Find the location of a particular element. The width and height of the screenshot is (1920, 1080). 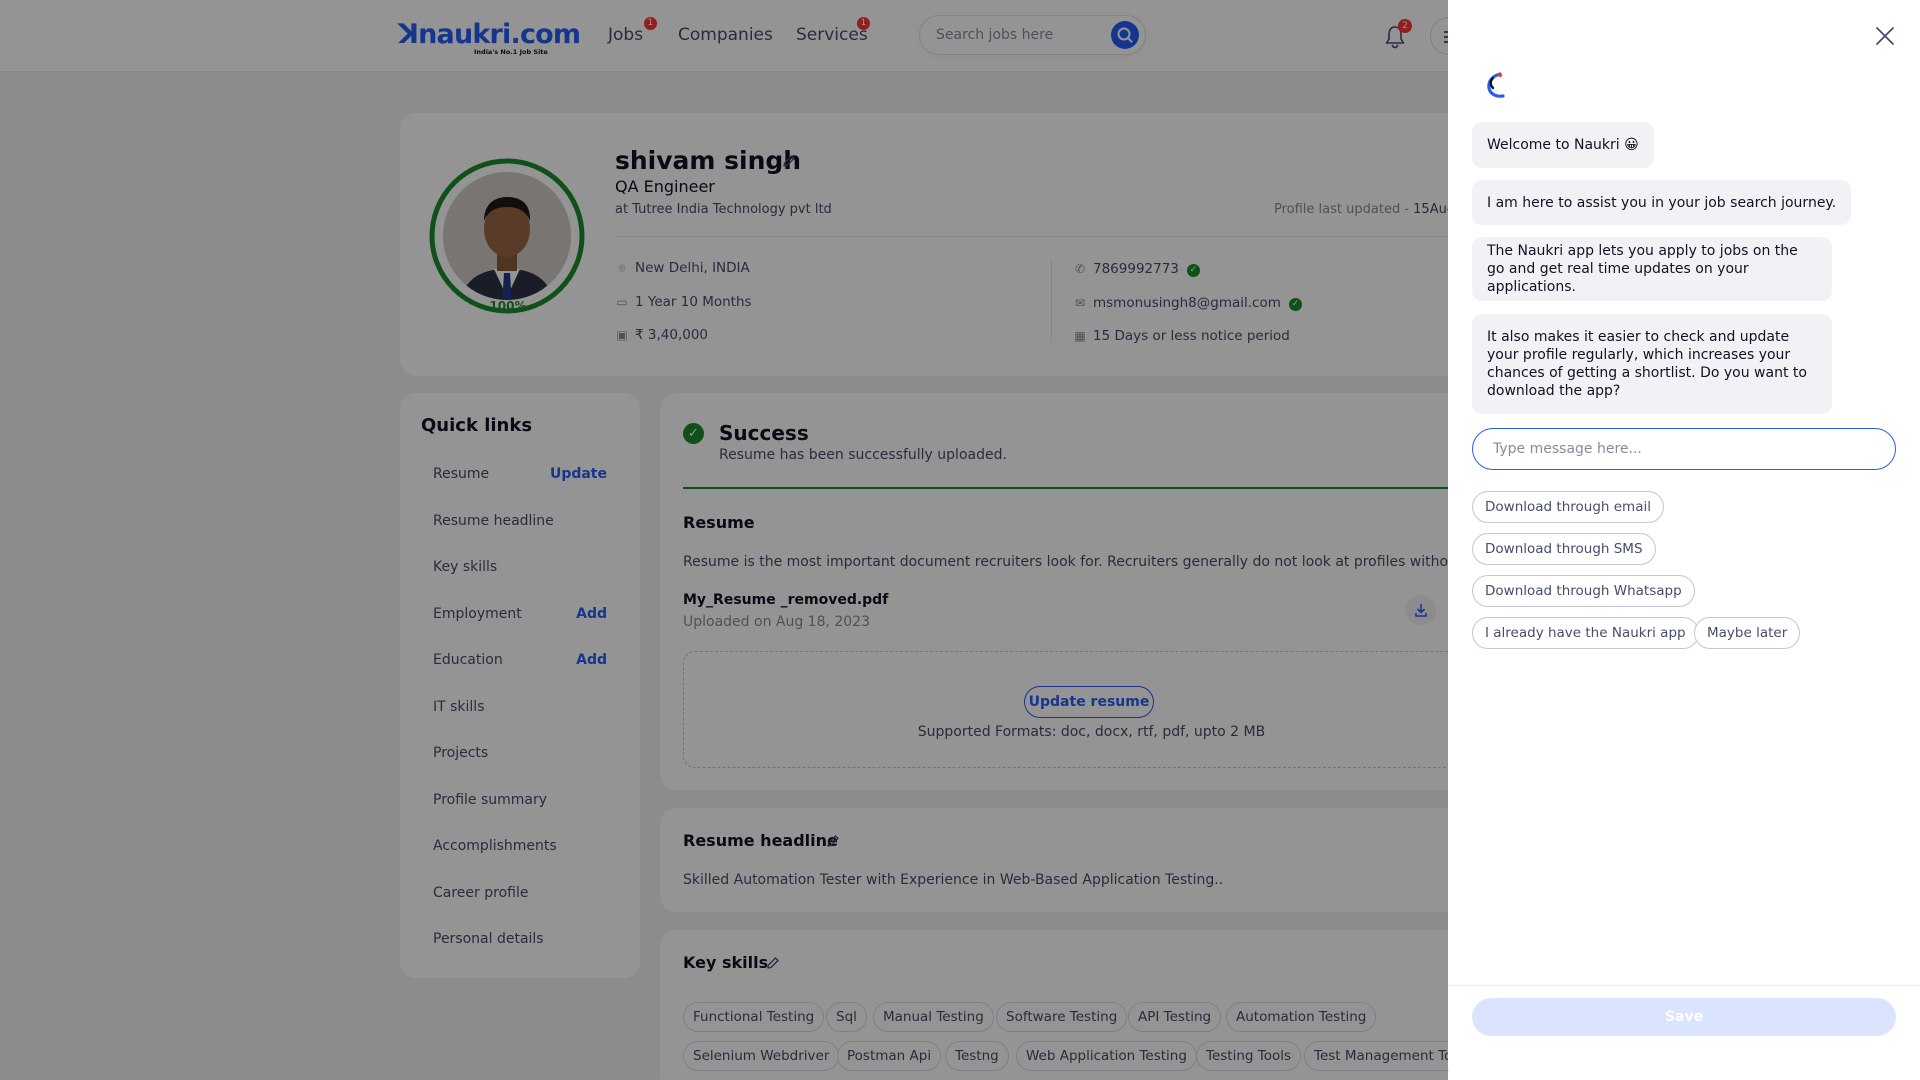

save-button: Save is located at coordinates (1684, 1017).